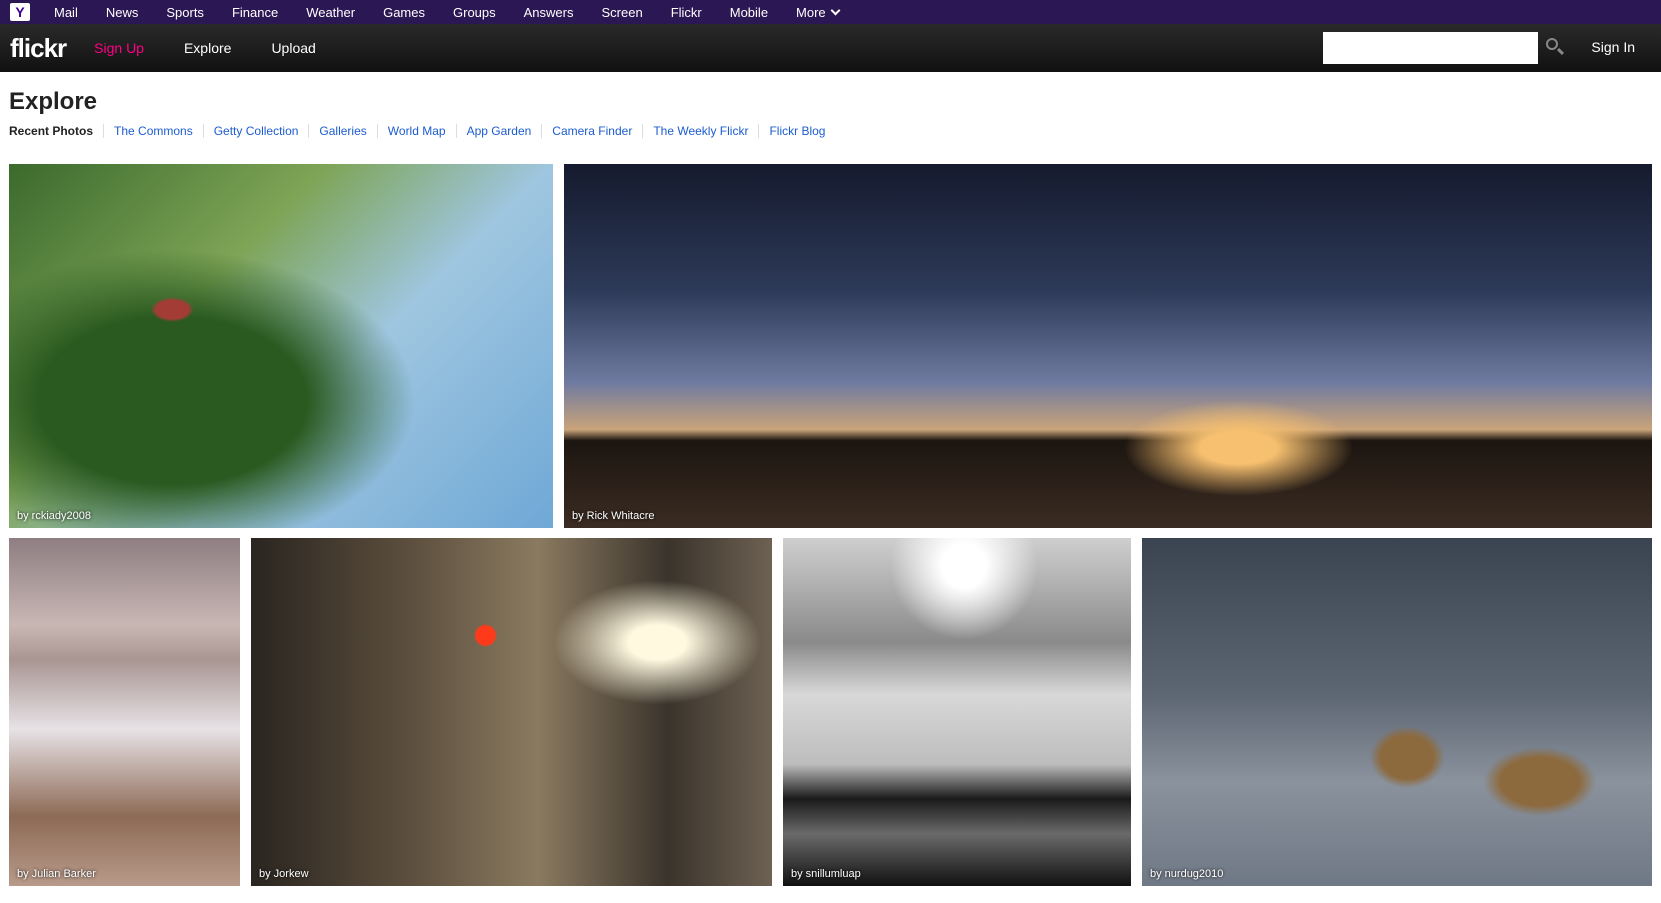  I want to click on ybar-link-finance: Finance, so click(255, 12).